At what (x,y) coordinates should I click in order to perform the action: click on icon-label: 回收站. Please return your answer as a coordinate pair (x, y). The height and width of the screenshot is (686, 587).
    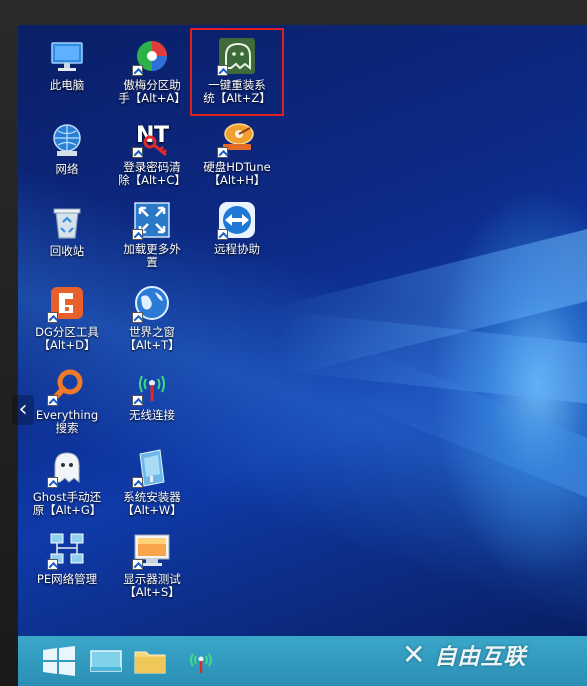
    Looking at the image, I should click on (67, 251).